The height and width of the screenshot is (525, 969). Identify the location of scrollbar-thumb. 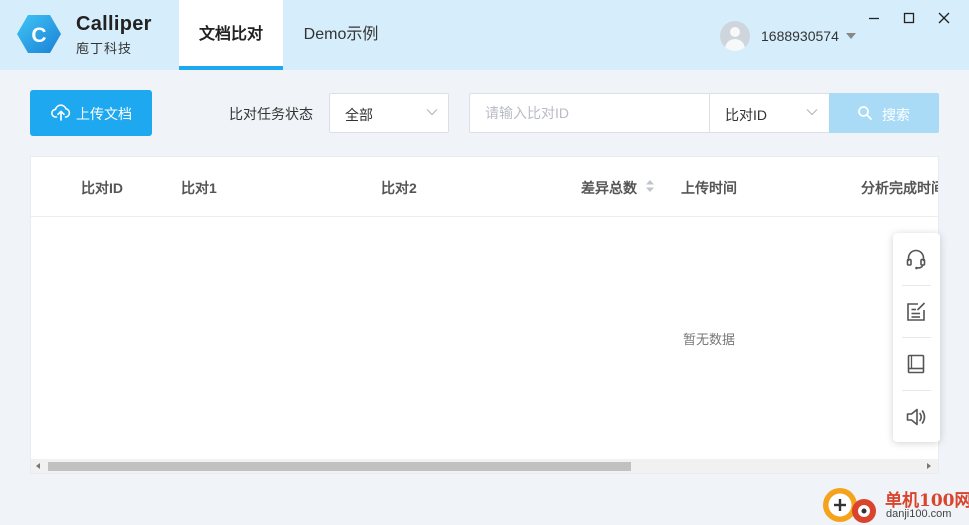
(339, 466).